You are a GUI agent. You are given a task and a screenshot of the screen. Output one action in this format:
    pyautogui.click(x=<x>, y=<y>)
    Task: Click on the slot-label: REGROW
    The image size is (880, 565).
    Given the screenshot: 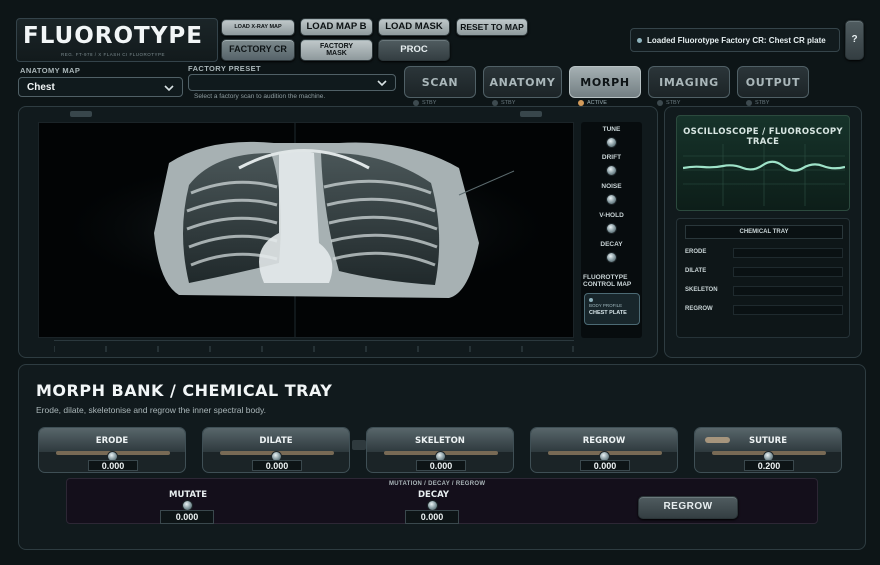 What is the action you would take?
    pyautogui.click(x=604, y=440)
    